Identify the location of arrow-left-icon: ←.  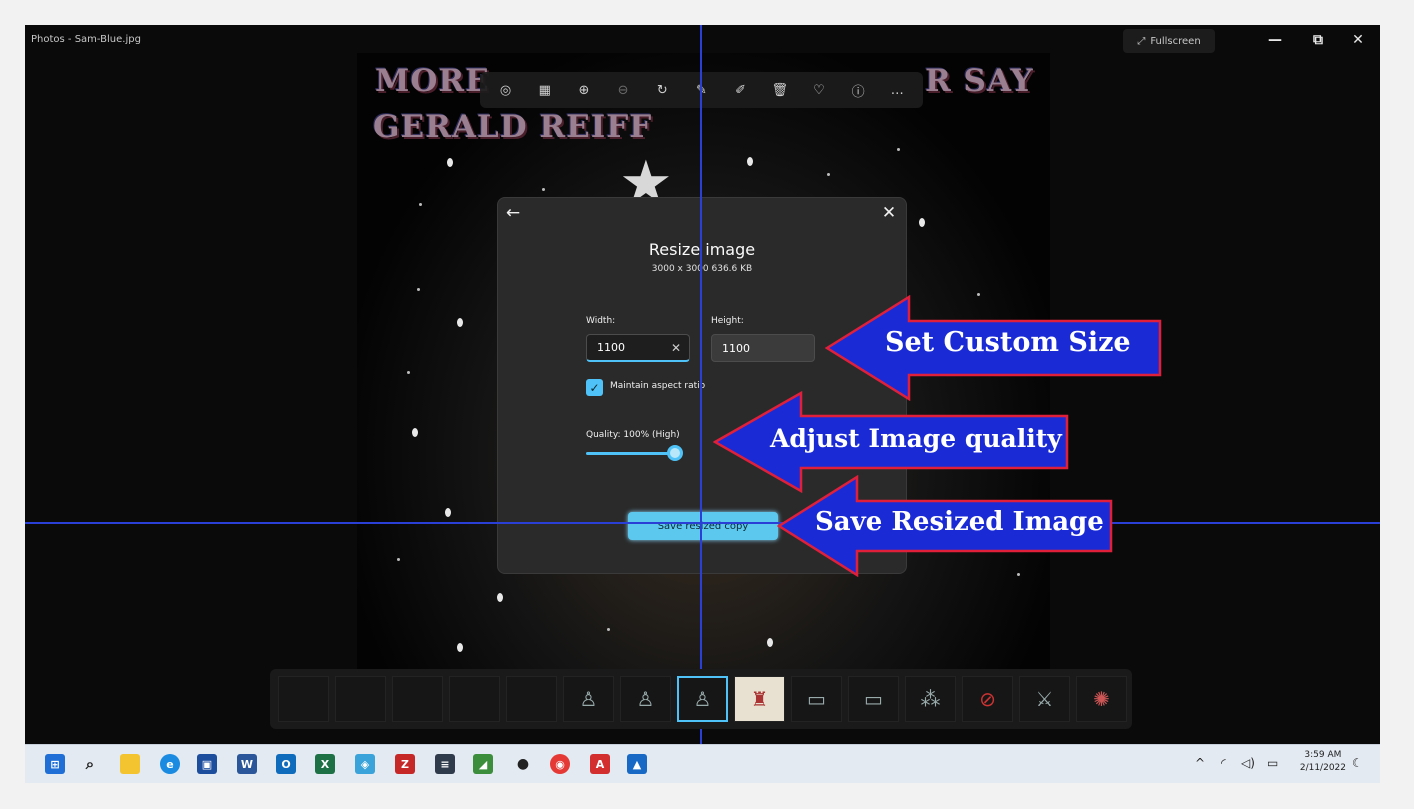
(513, 213).